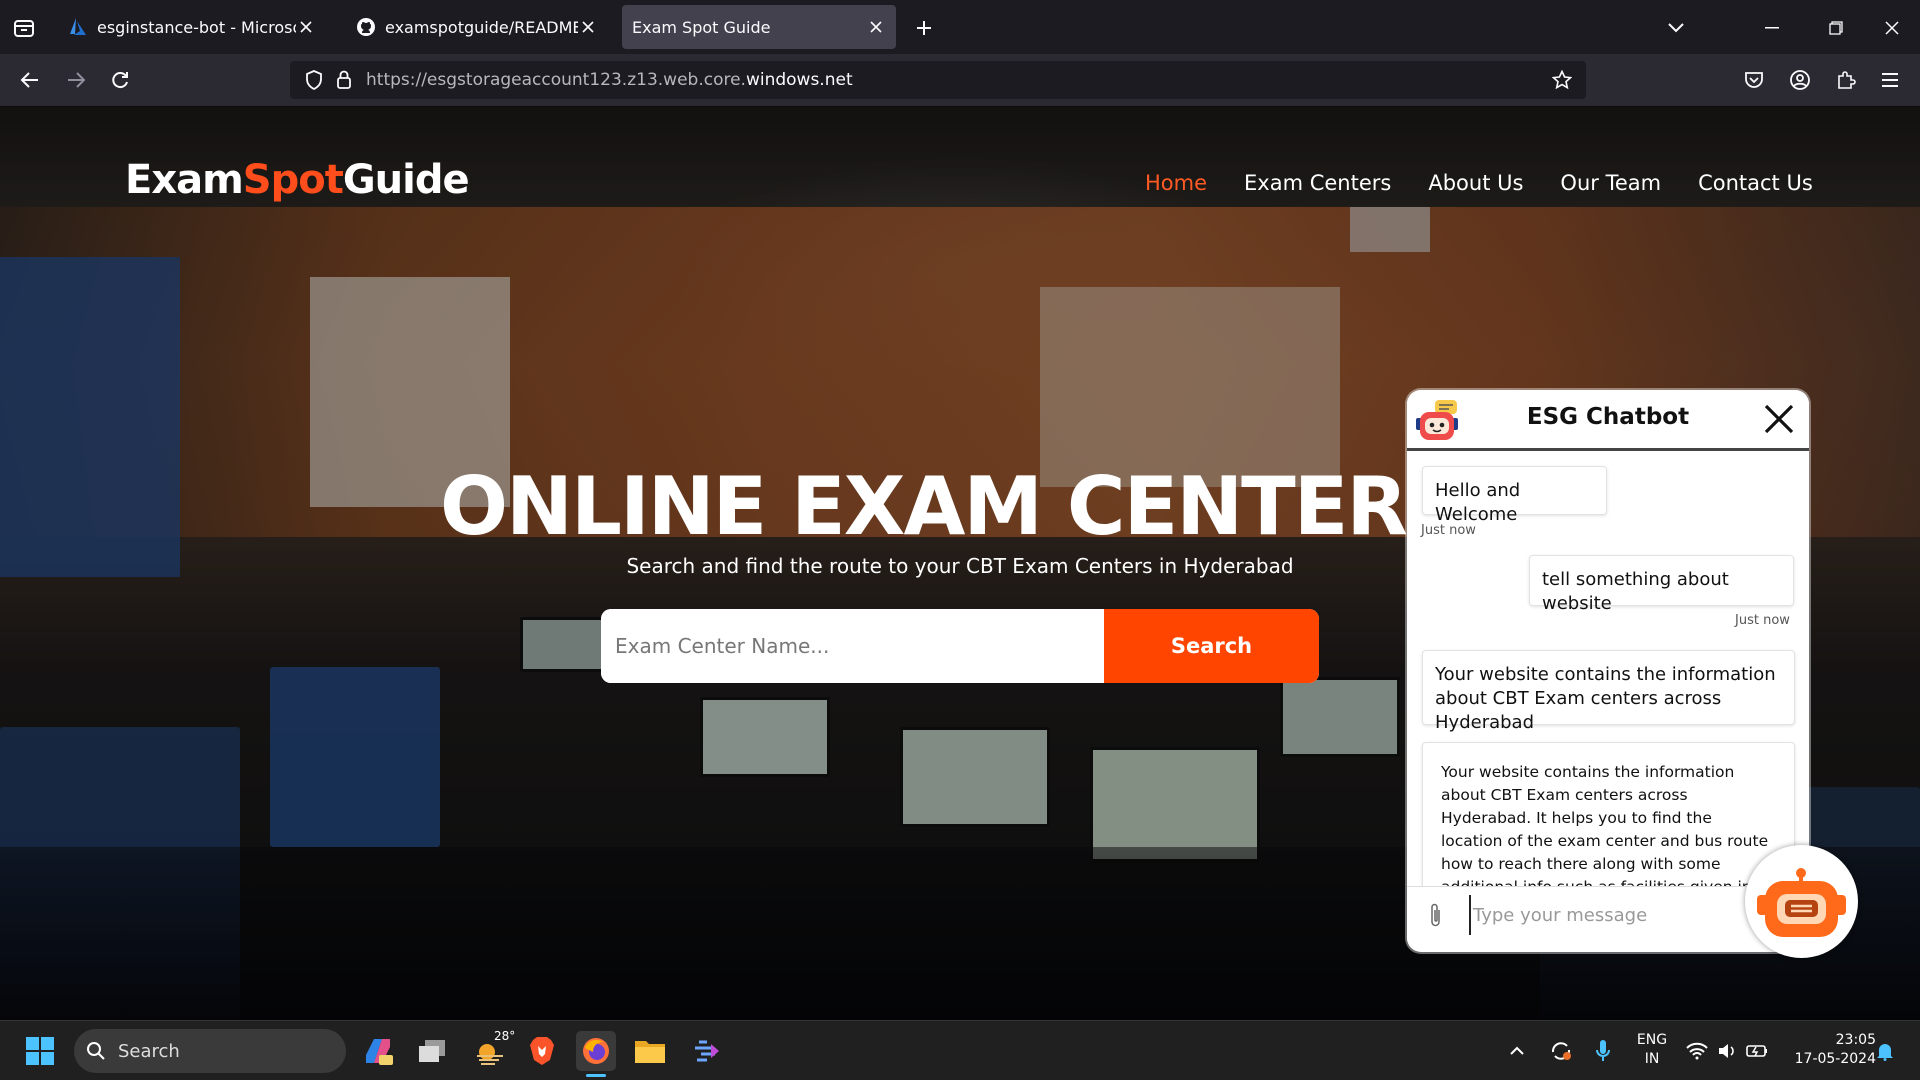 The width and height of the screenshot is (1920, 1080). I want to click on user-message: tell something about website, so click(1661, 584).